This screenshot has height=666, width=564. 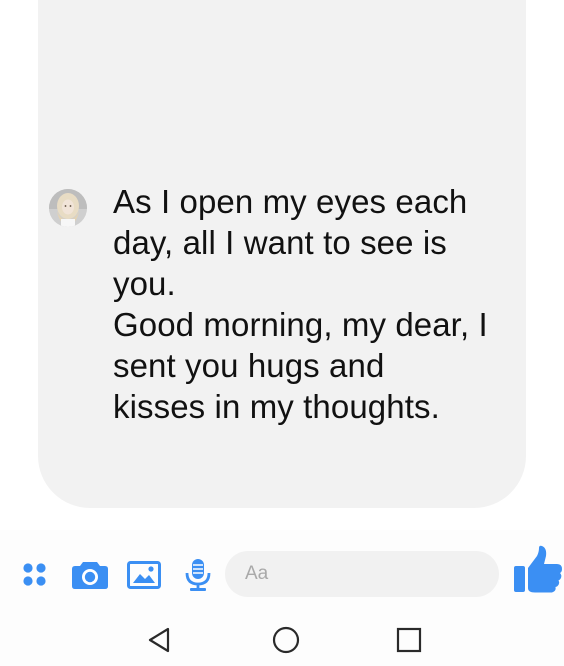 What do you see at coordinates (90, 575) in the screenshot?
I see `camera-icon` at bounding box center [90, 575].